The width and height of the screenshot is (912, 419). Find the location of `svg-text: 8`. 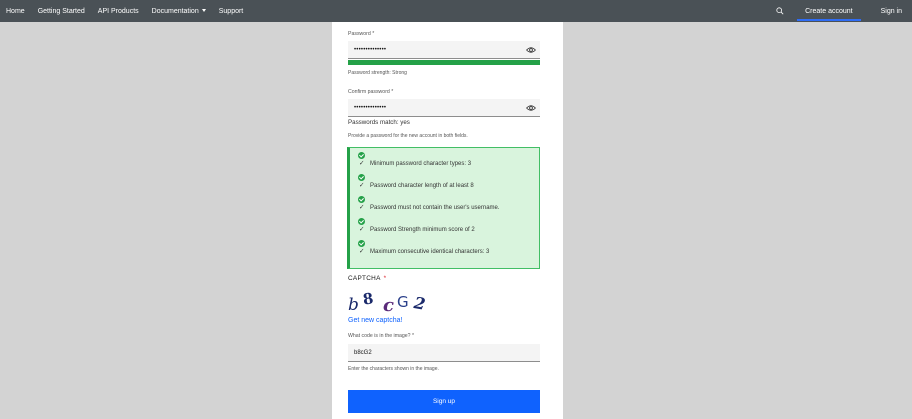

svg-text: 8 is located at coordinates (368, 299).